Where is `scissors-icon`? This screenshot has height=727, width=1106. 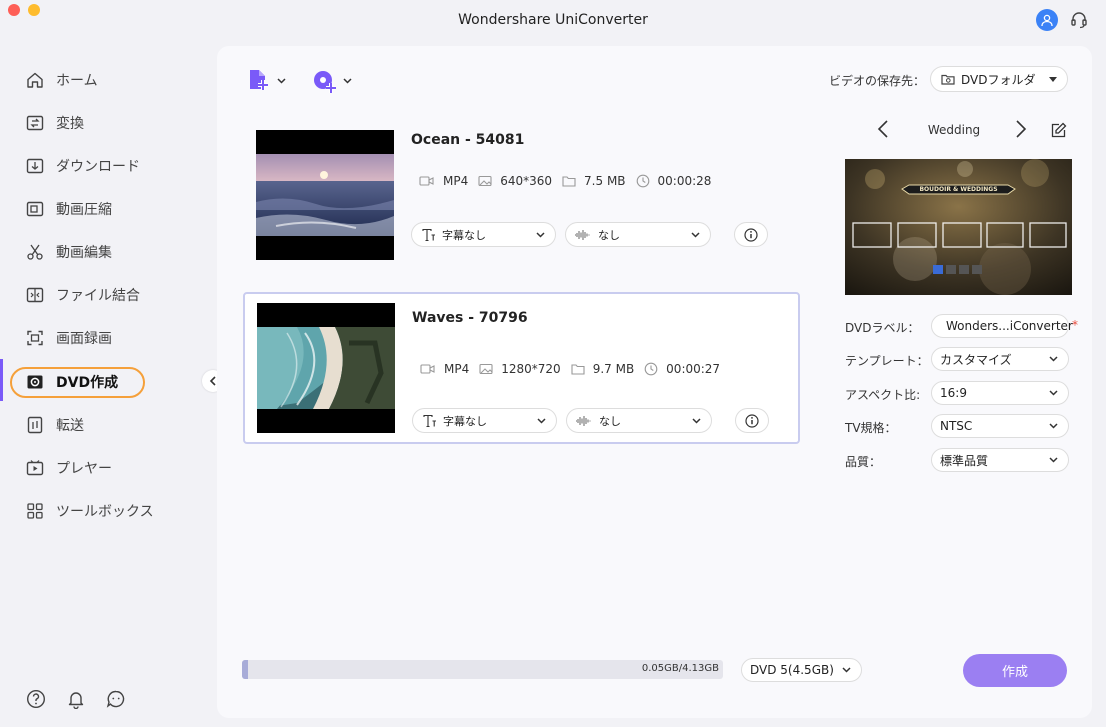 scissors-icon is located at coordinates (35, 252).